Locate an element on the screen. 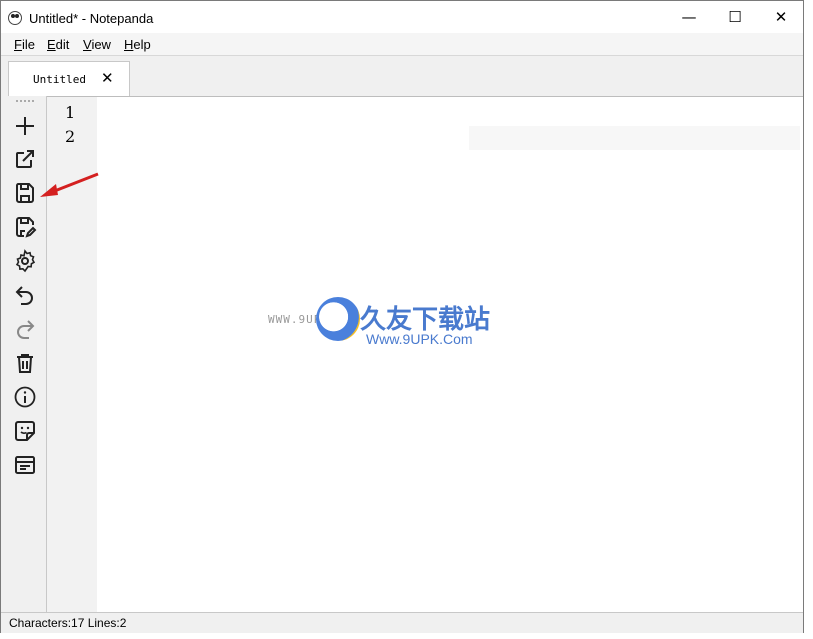 The width and height of the screenshot is (813, 639). current-line-highlight is located at coordinates (634, 138).